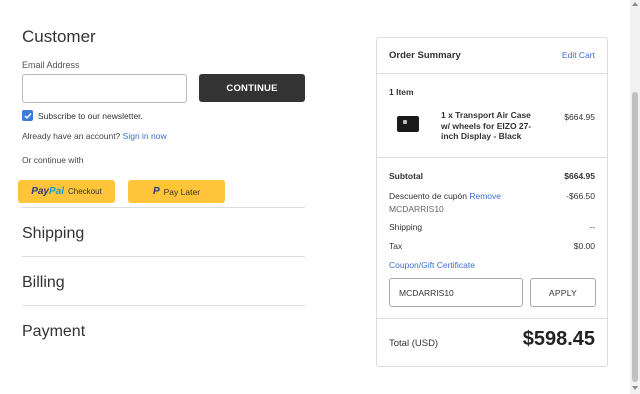 The image size is (640, 394). I want to click on discount-value: -$66.50, so click(580, 196).